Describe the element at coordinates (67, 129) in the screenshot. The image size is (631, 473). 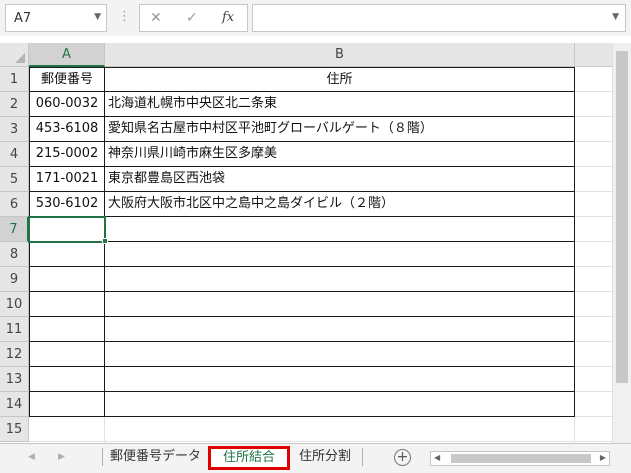
I see `cell-postal-code: 453-6108` at that location.